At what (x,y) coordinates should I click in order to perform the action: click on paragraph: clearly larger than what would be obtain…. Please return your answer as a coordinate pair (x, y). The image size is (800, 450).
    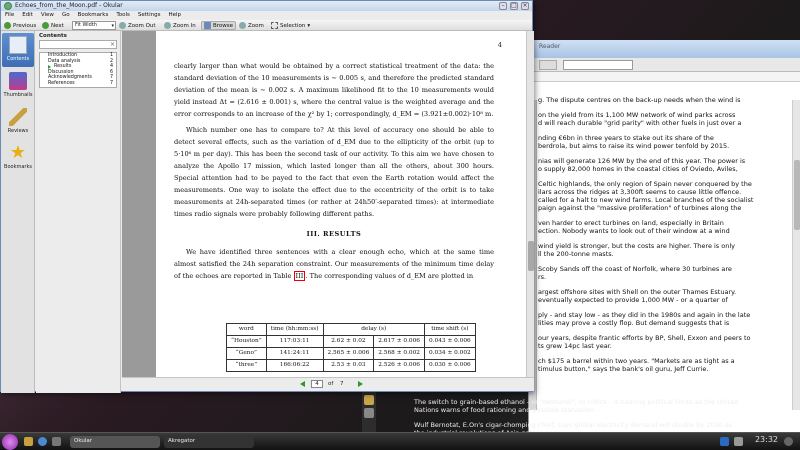
    Looking at the image, I should click on (334, 90).